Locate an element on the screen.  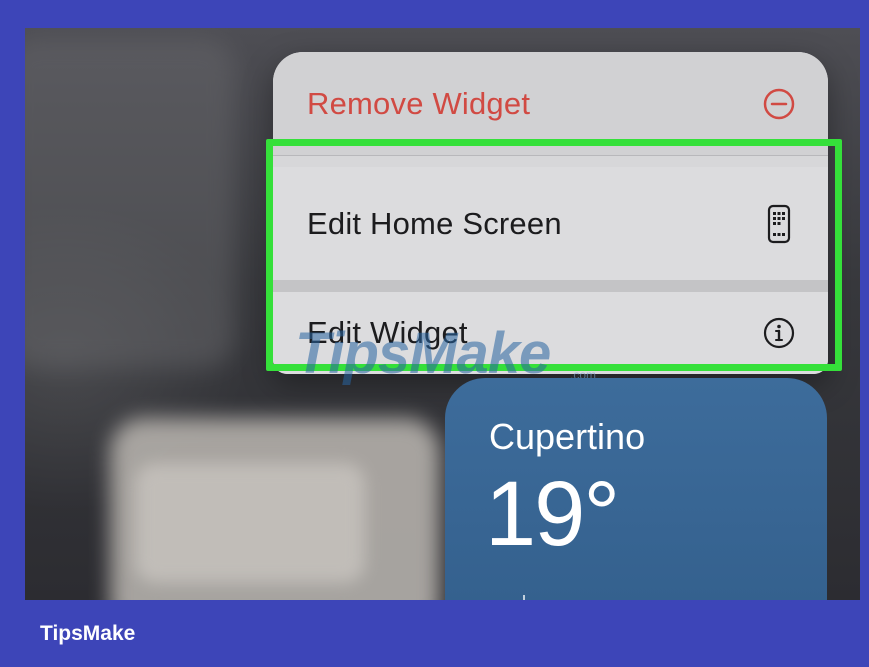
blurred-background-app is located at coordinates (130, 203).